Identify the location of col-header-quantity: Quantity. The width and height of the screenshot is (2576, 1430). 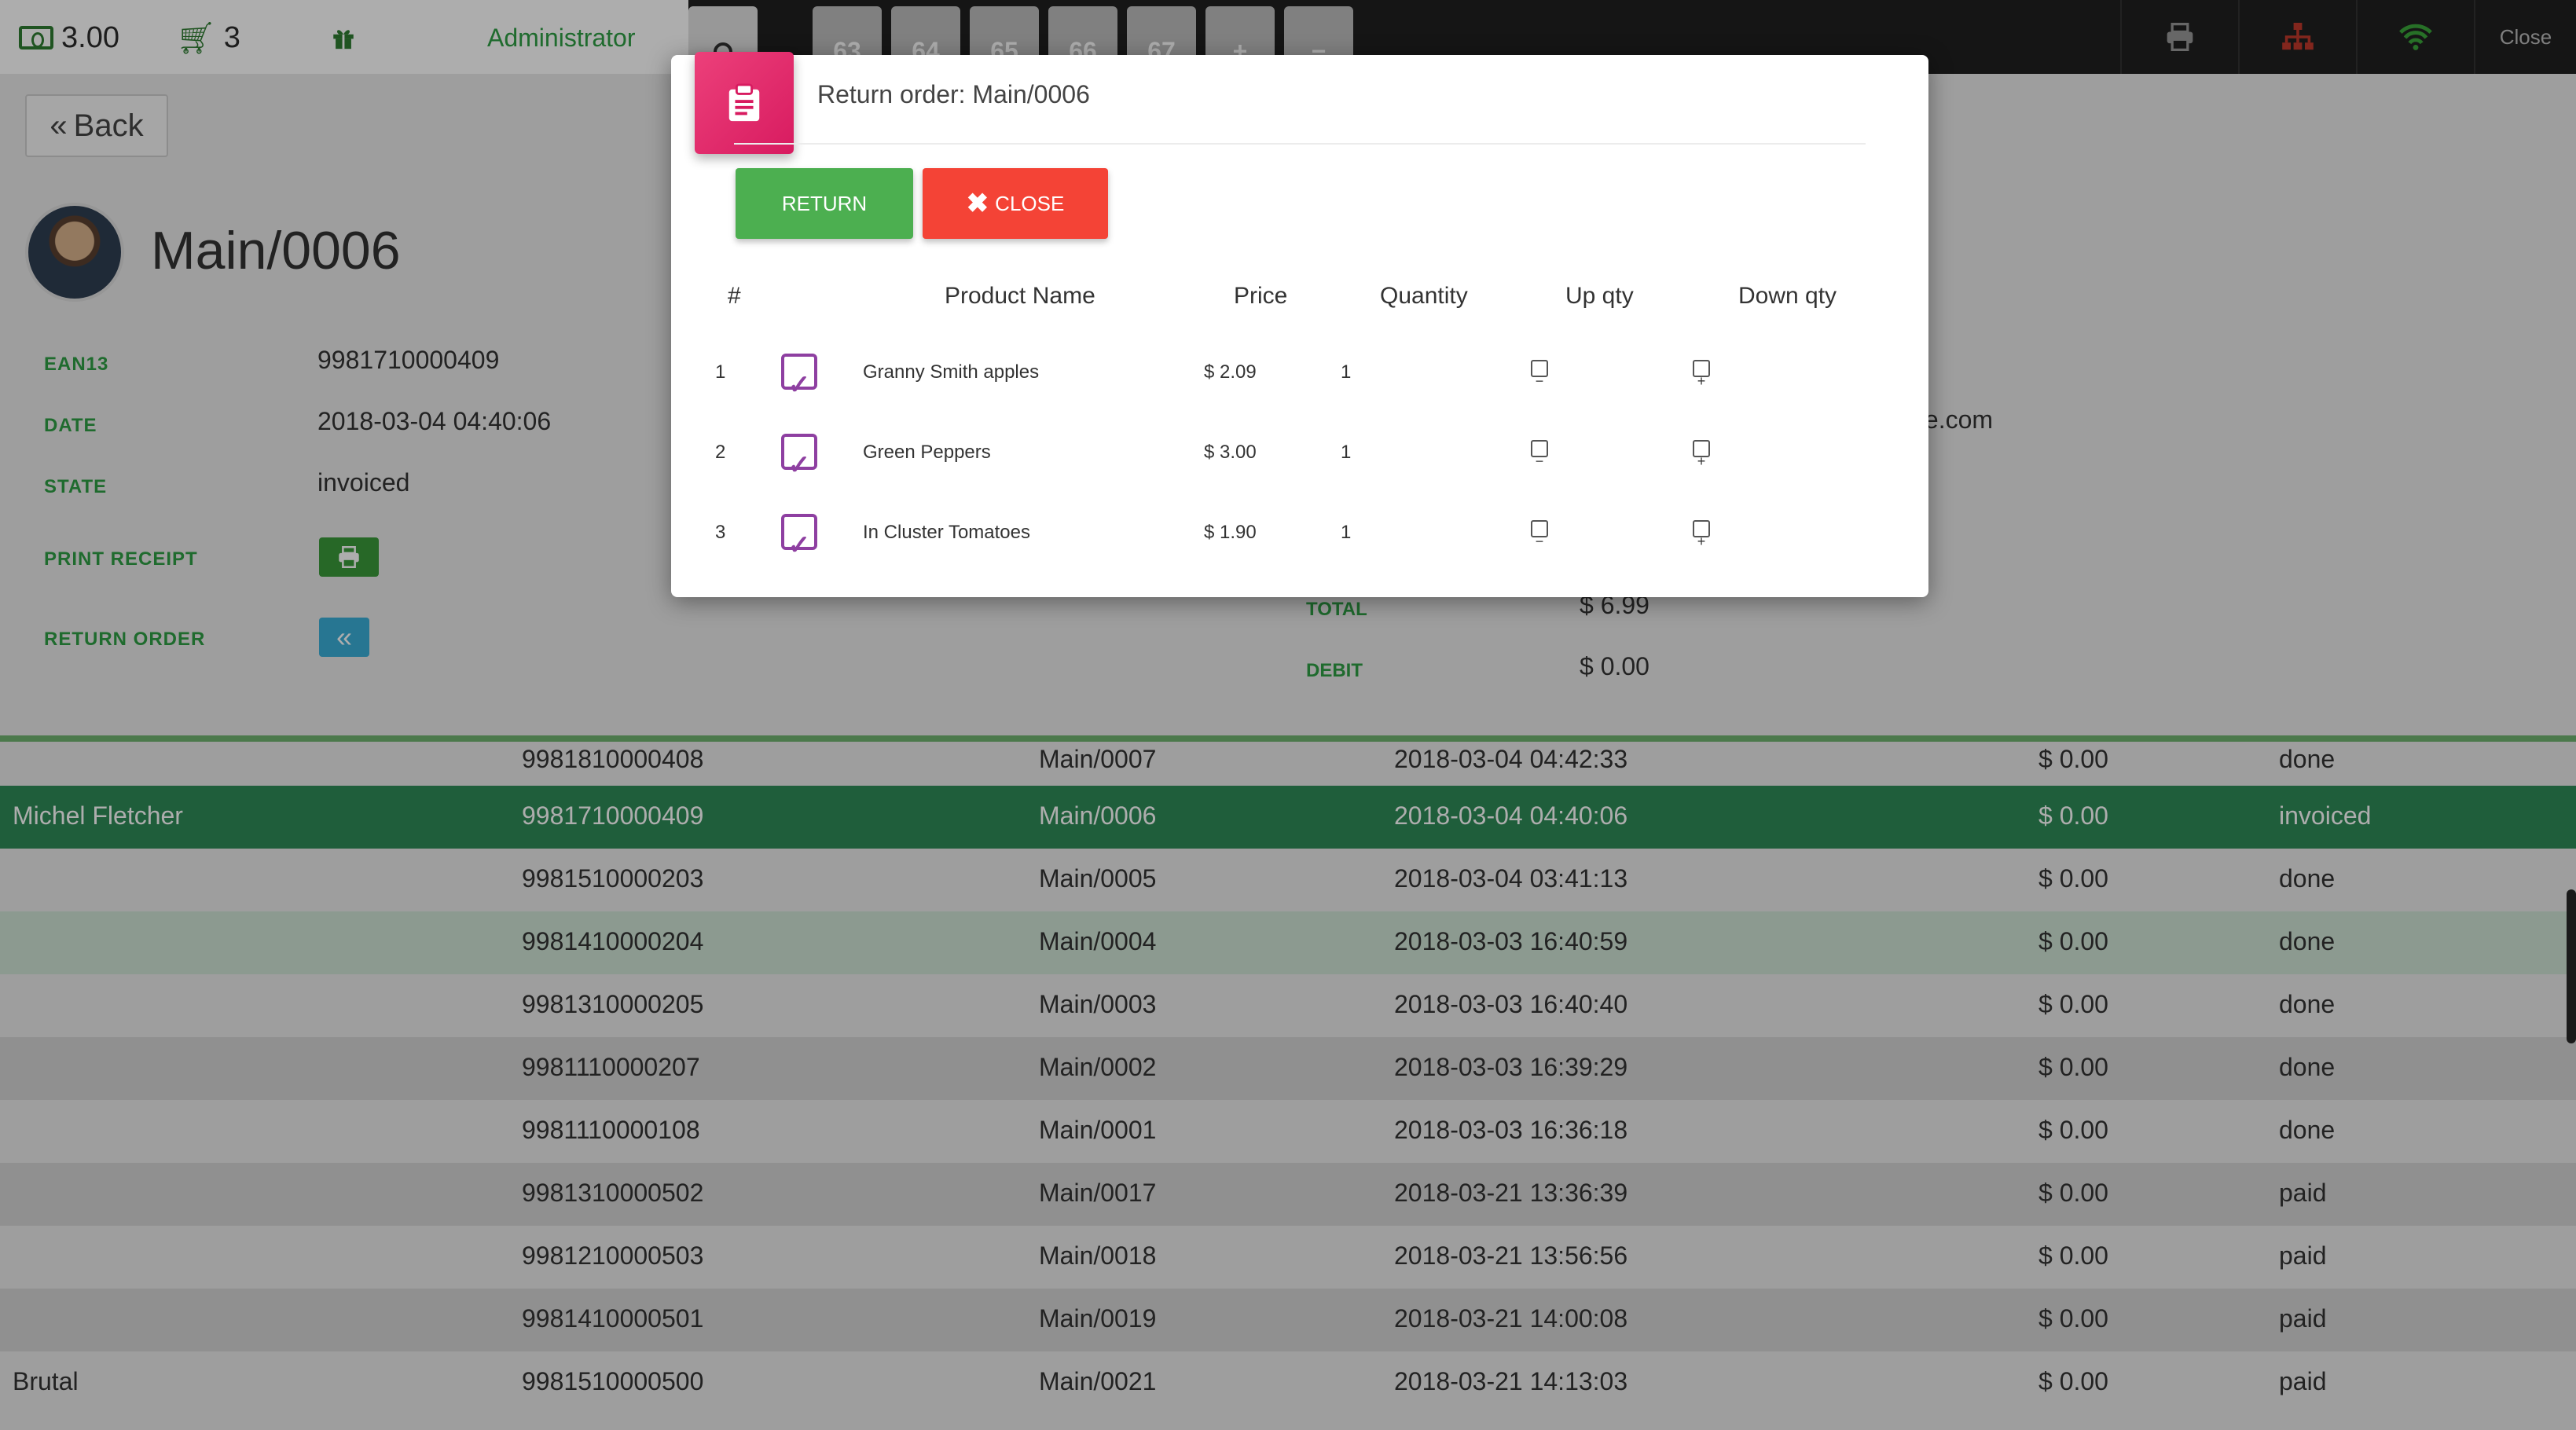
(1424, 296).